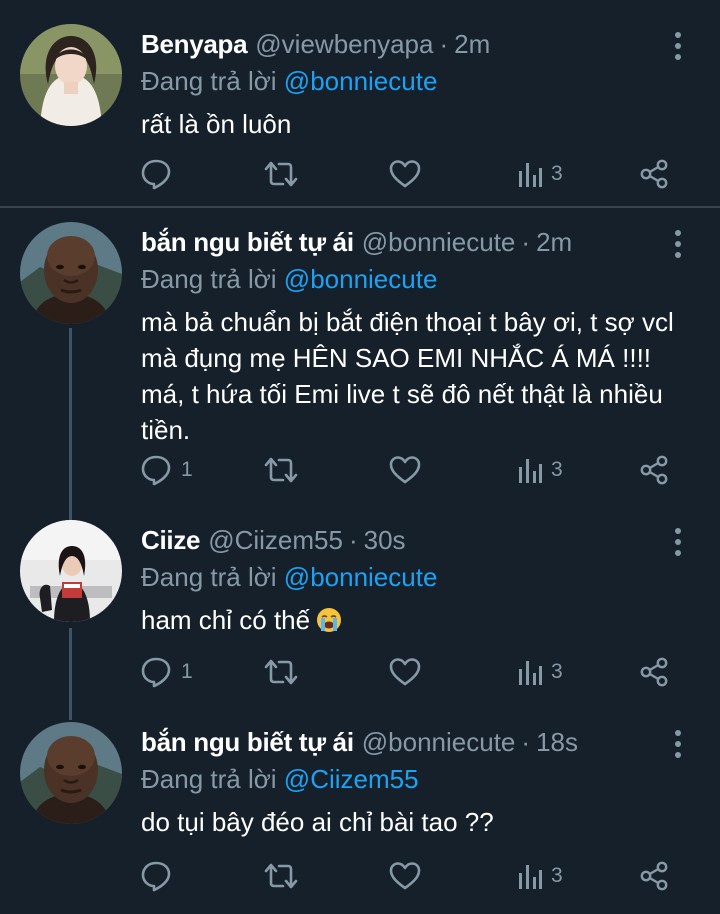 The width and height of the screenshot is (720, 914). Describe the element at coordinates (356, 242) in the screenshot. I see `tweet-header: bắn ngu biết tự ái @bonniecute · 2m` at that location.